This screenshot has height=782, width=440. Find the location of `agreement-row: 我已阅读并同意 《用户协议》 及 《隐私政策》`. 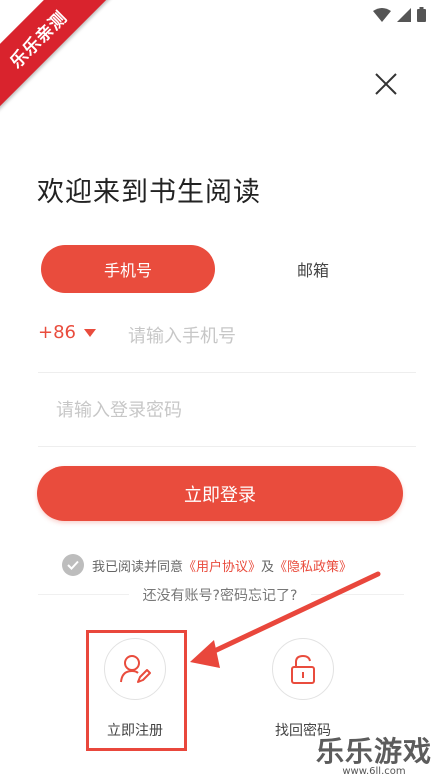

agreement-row: 我已阅读并同意 《用户协议》 及 《隐私政策》 is located at coordinates (207, 565).